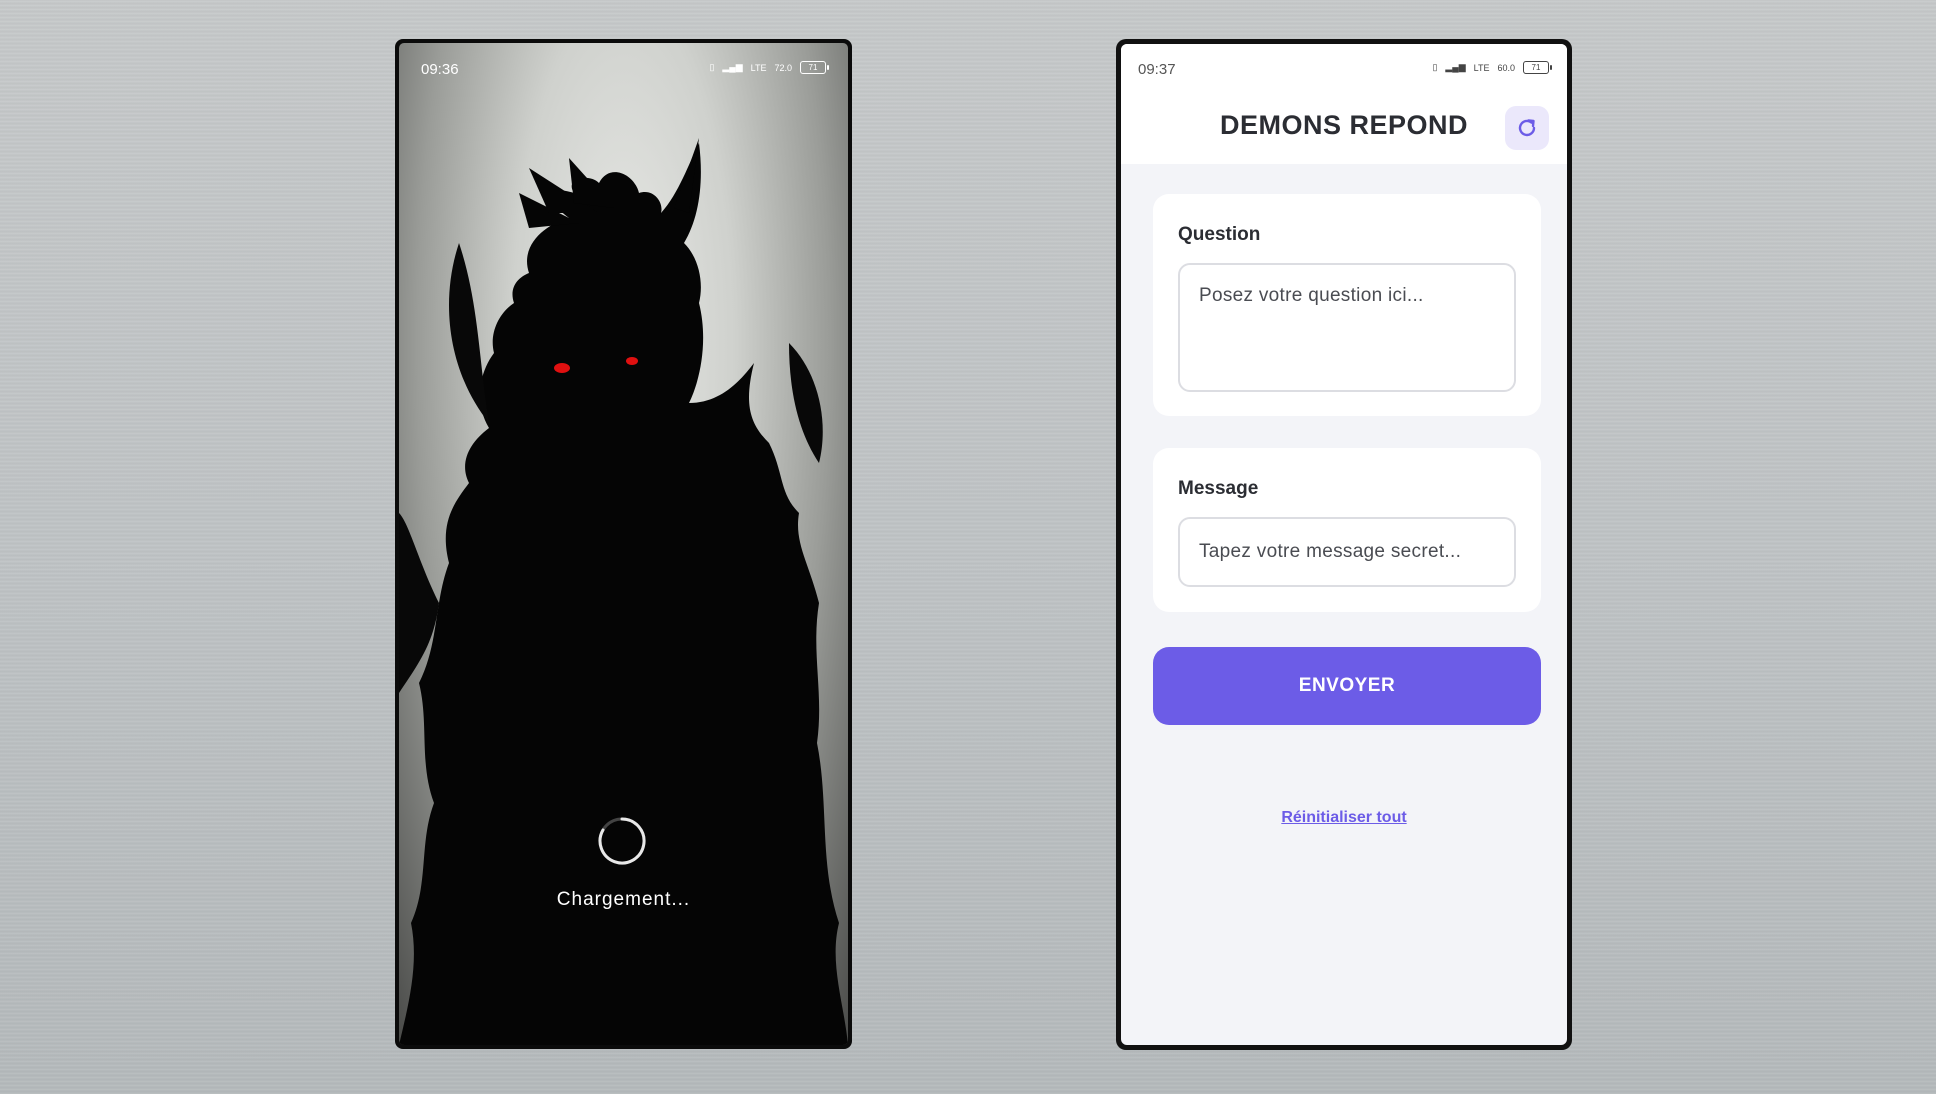  I want to click on status-icons: ▯ ▂▄▆ LTE 72.0 71, so click(769, 67).